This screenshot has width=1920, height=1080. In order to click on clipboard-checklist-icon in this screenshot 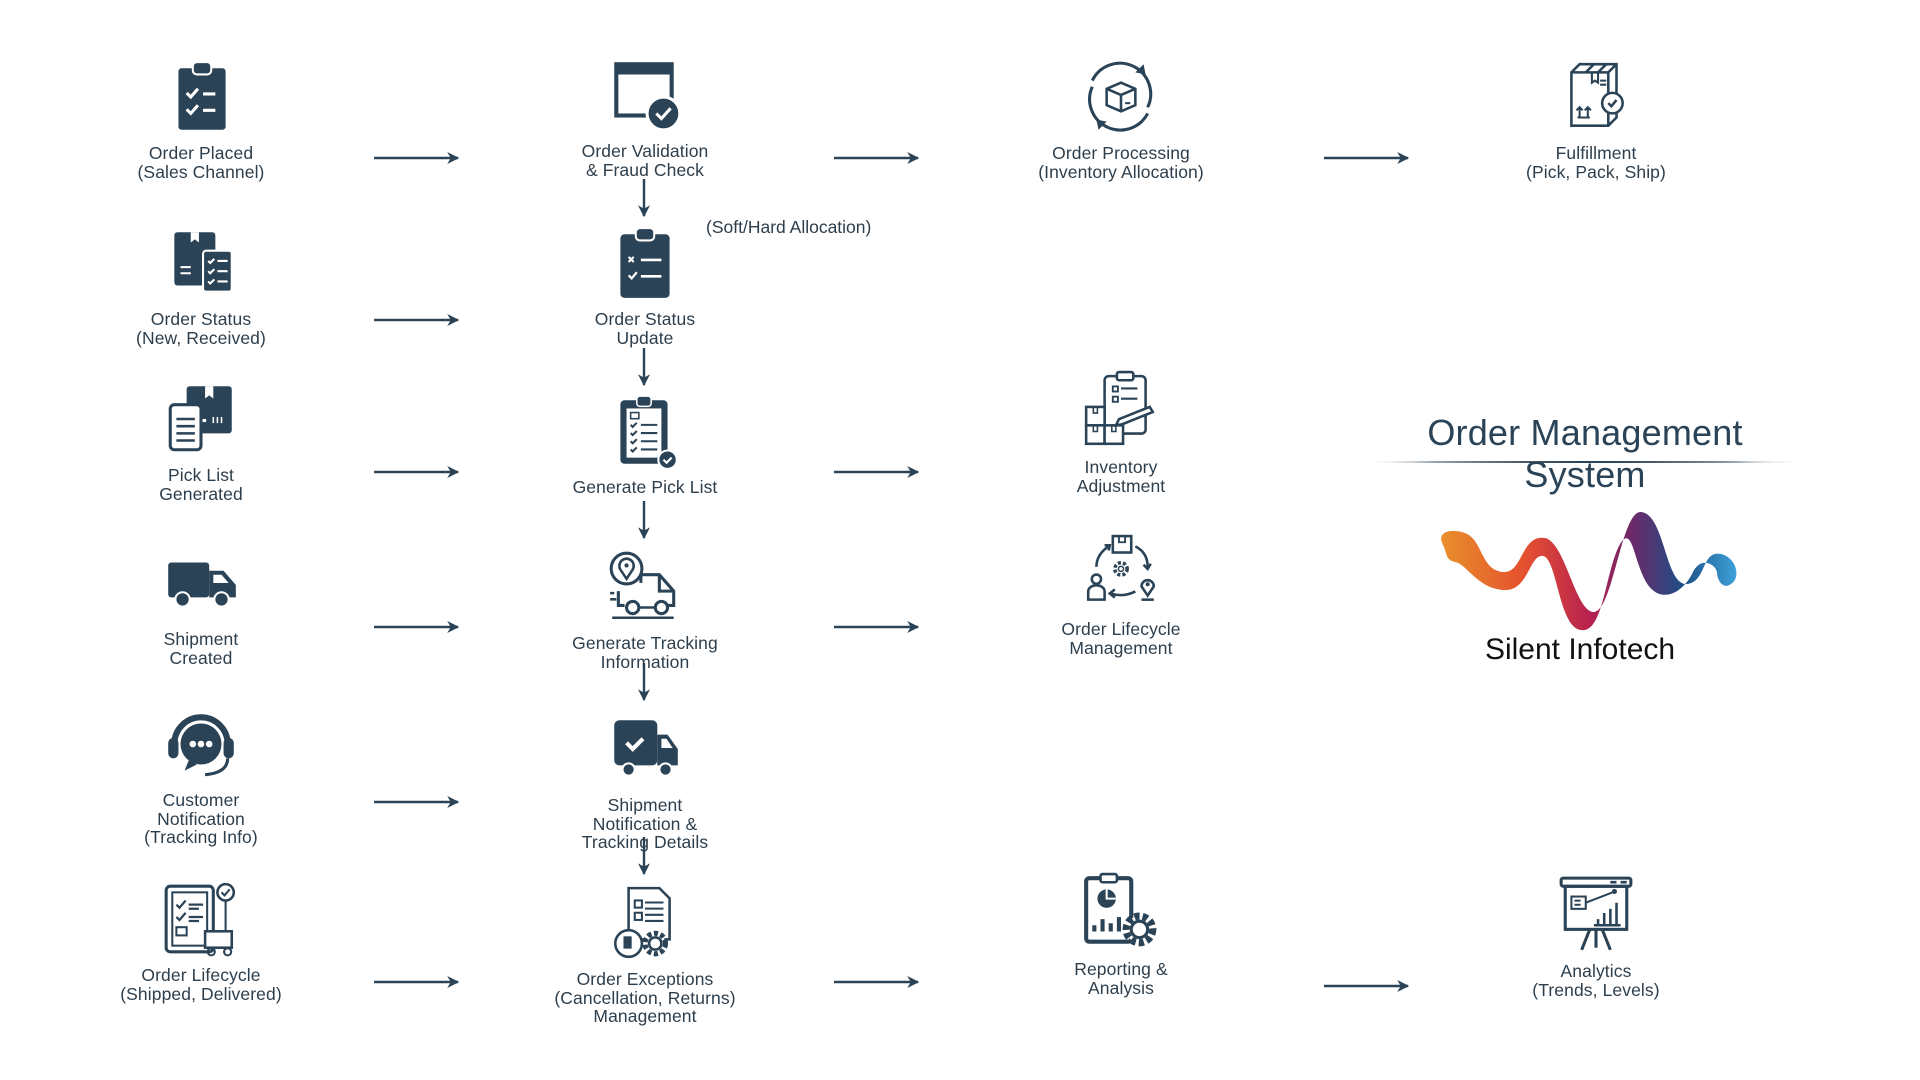, I will do `click(202, 95)`.